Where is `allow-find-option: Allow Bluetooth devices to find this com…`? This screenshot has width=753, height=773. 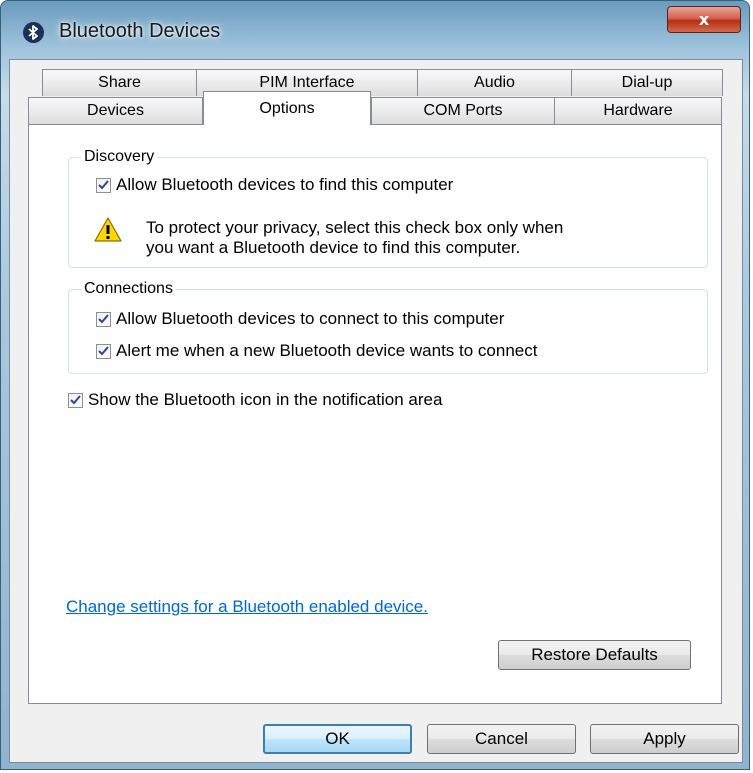
allow-find-option: Allow Bluetooth devices to find this com… is located at coordinates (274, 185).